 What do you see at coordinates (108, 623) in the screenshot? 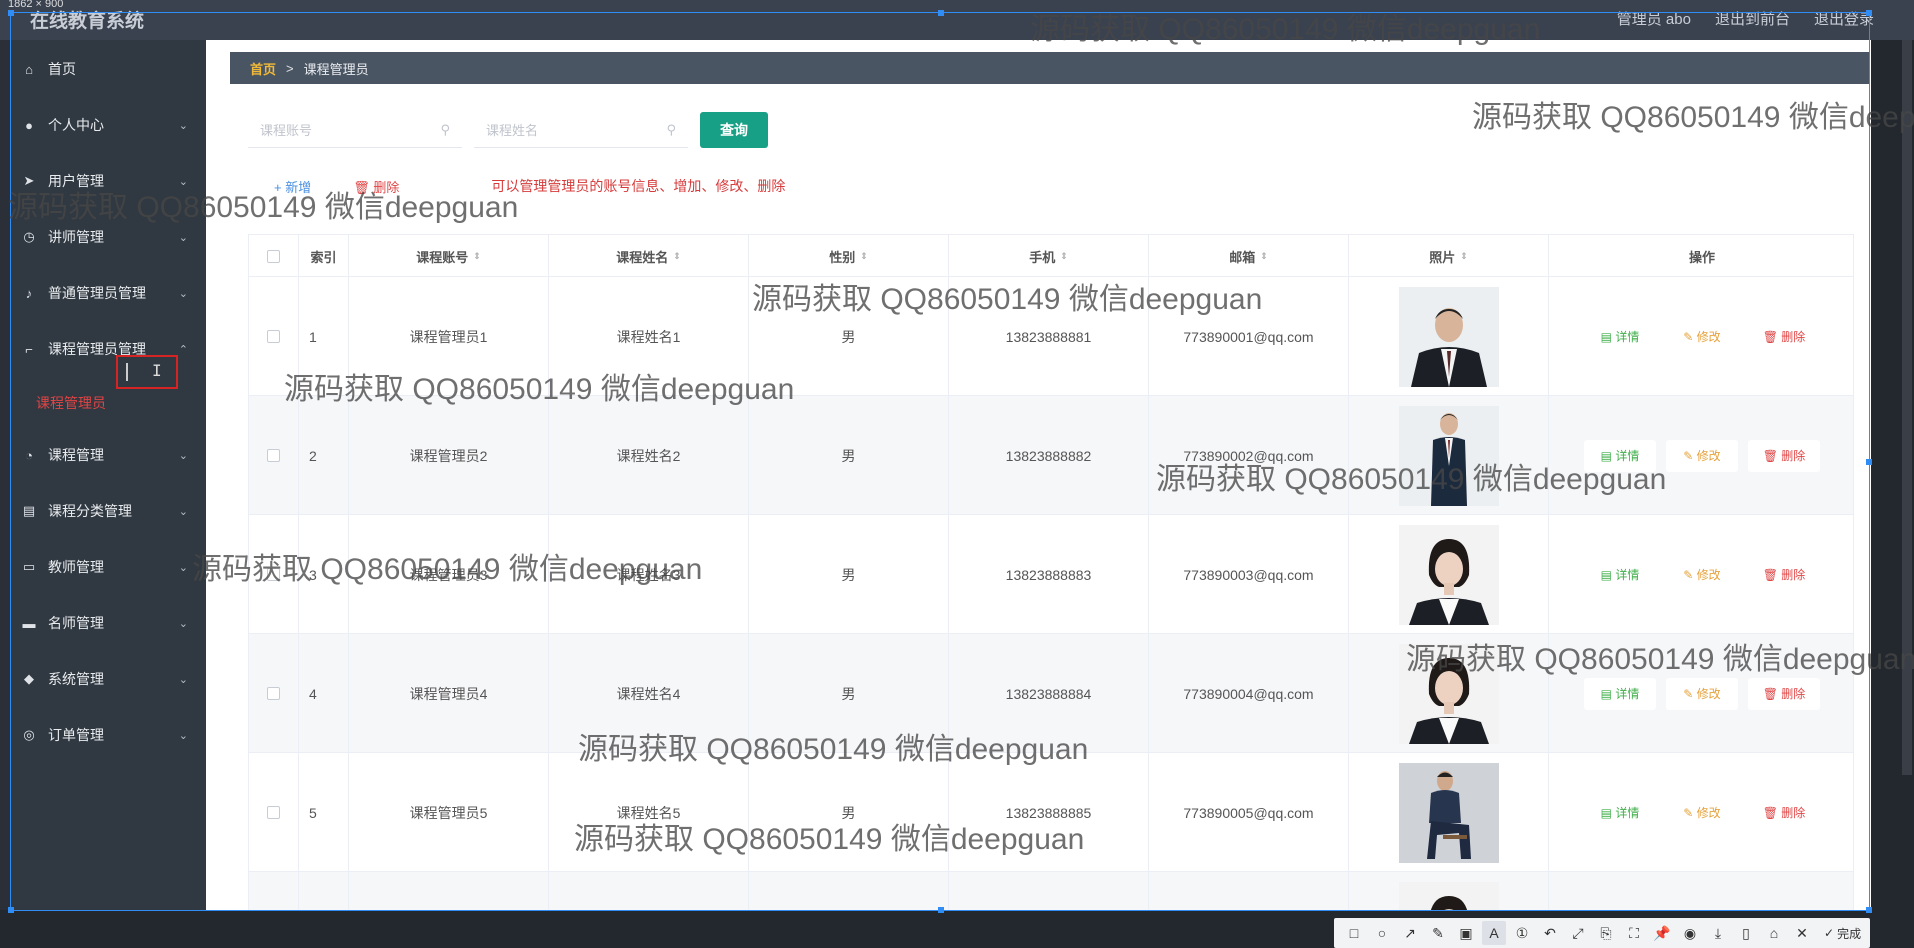
I see `sidebar-item-famous-teachers: ▬ 名师管理 ⌄` at bounding box center [108, 623].